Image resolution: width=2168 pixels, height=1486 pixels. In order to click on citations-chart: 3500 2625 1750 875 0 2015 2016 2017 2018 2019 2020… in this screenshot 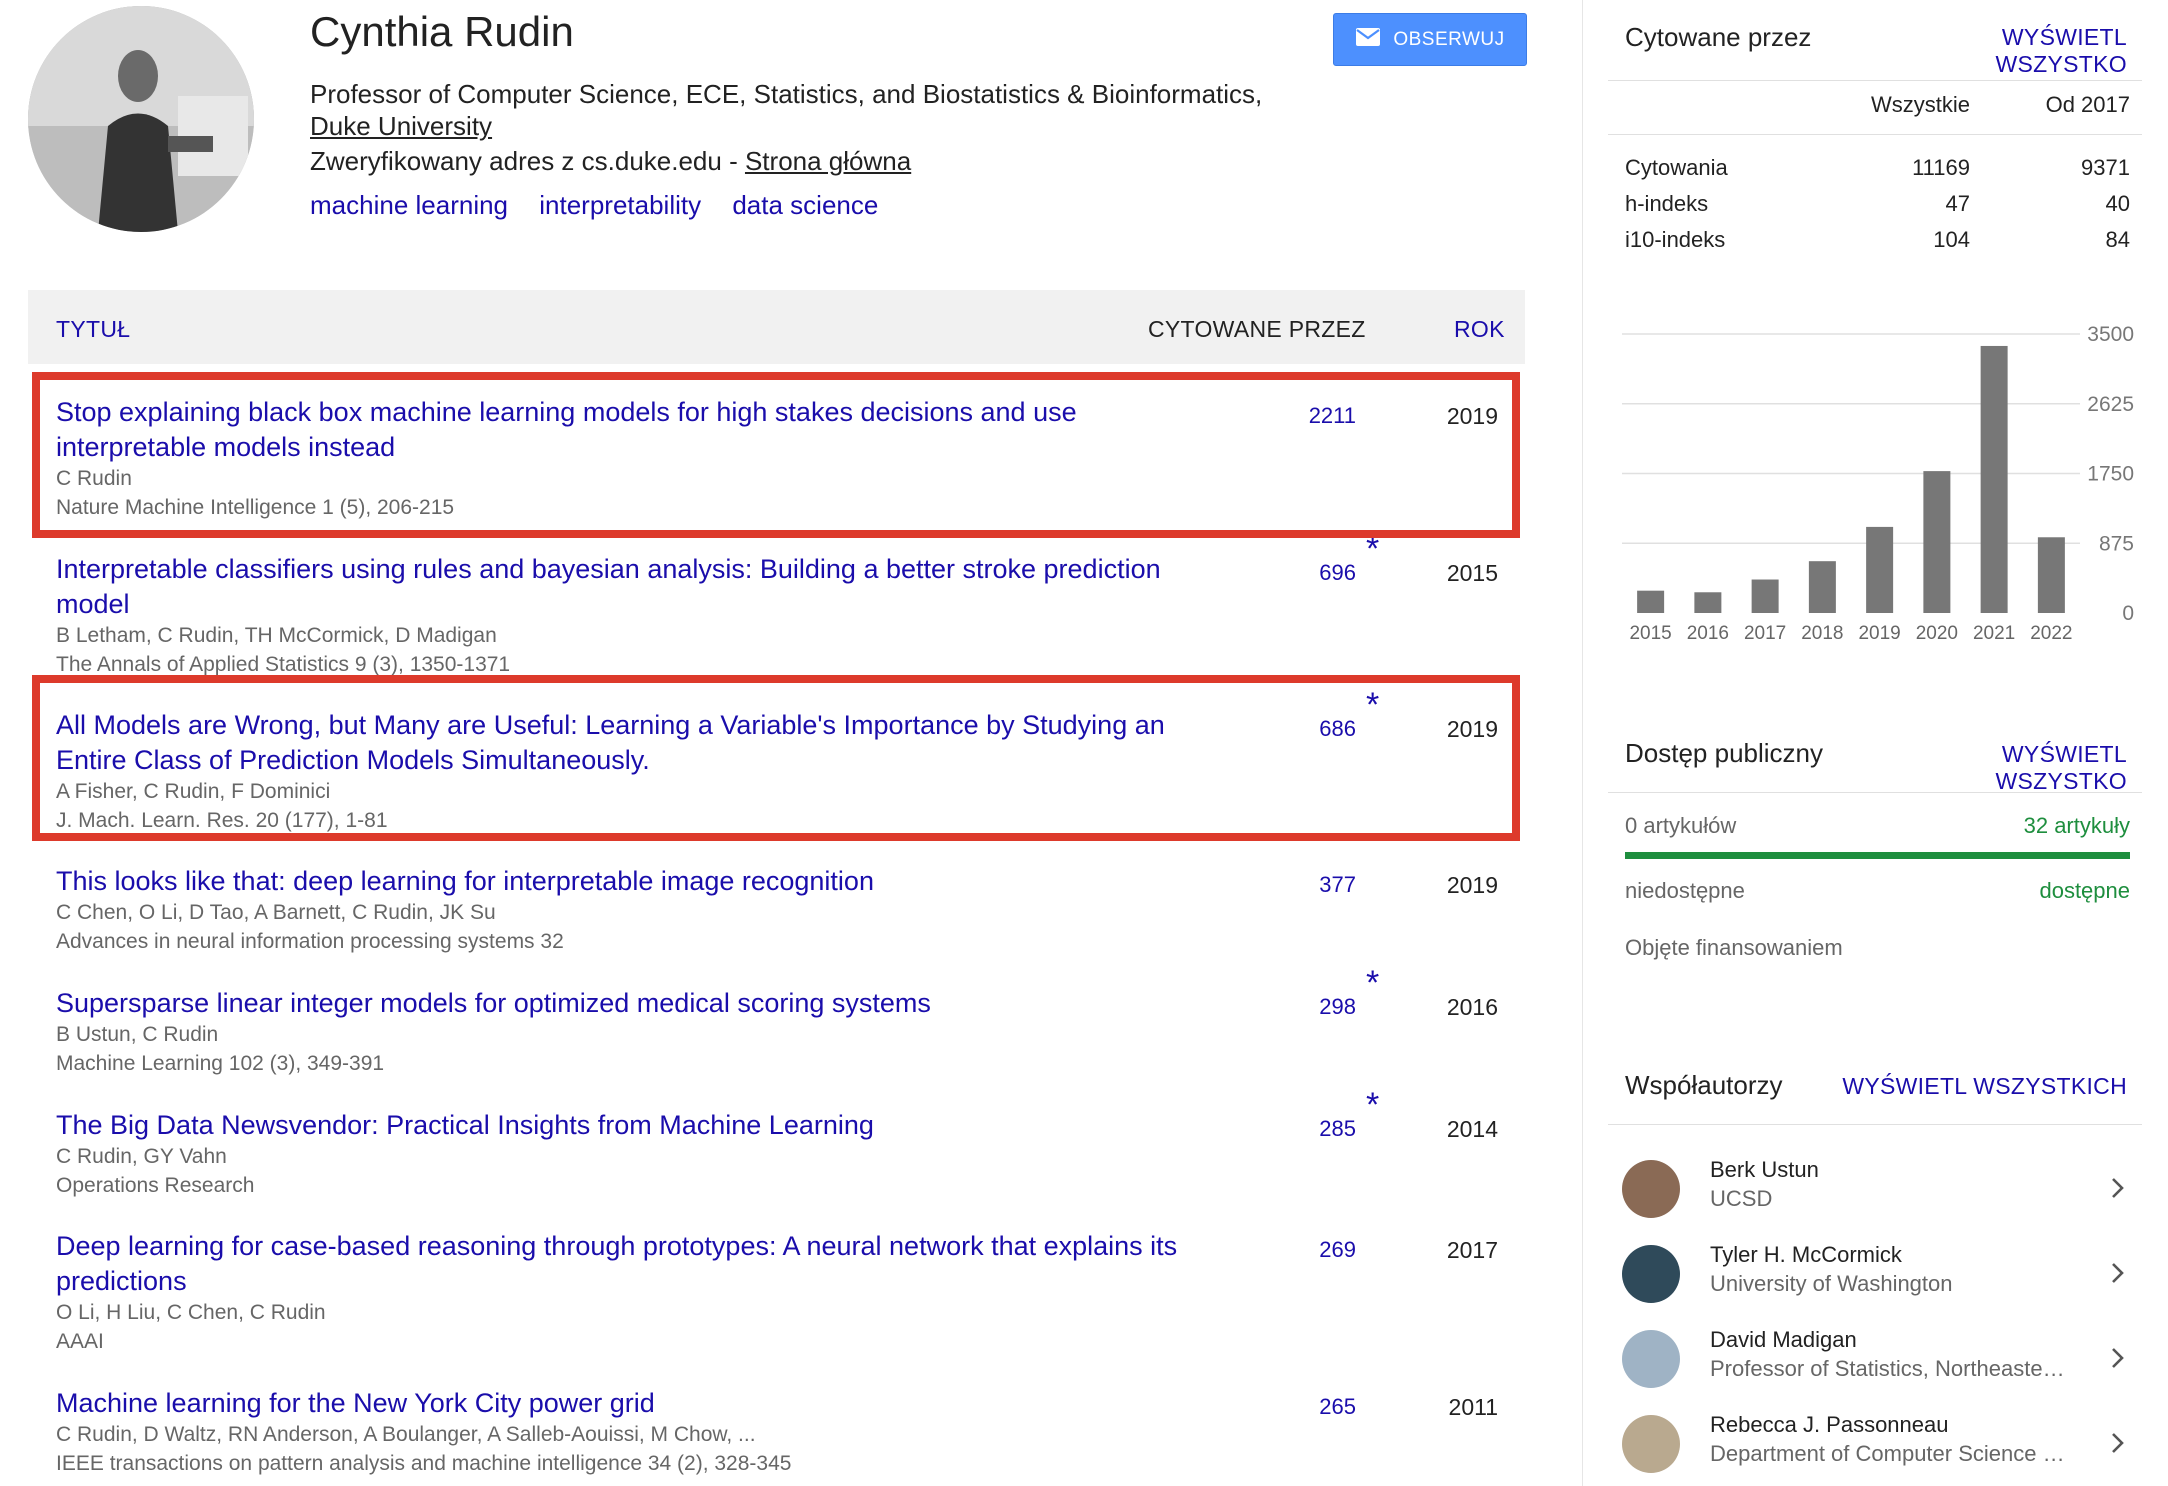, I will do `click(1878, 483)`.